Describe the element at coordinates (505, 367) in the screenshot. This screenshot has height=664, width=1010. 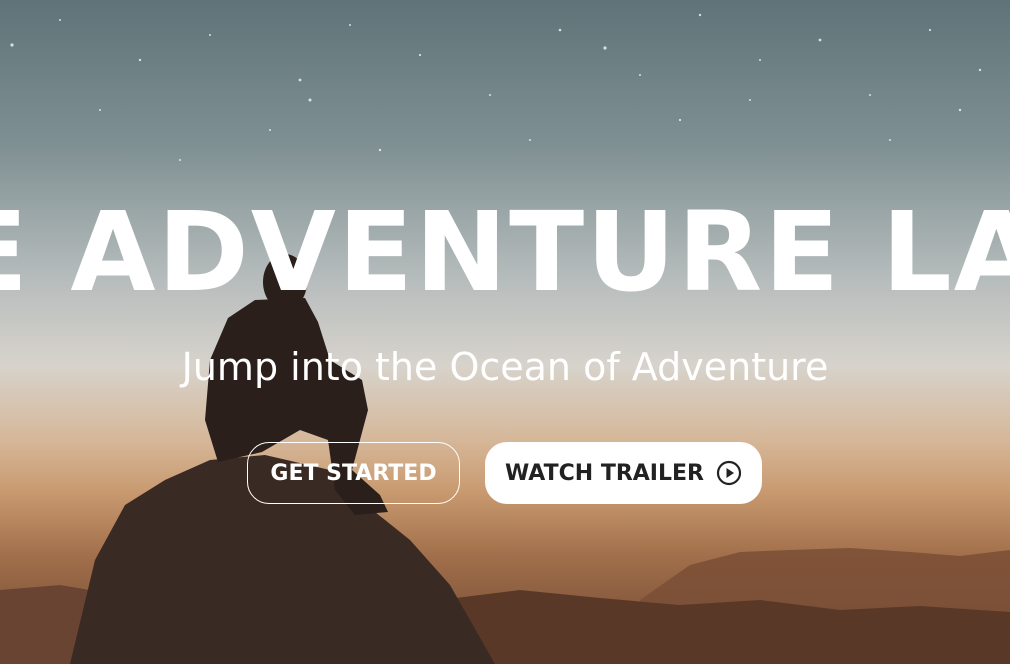
I see `hero-subtitle: Jump into the Ocean of Adventure` at that location.